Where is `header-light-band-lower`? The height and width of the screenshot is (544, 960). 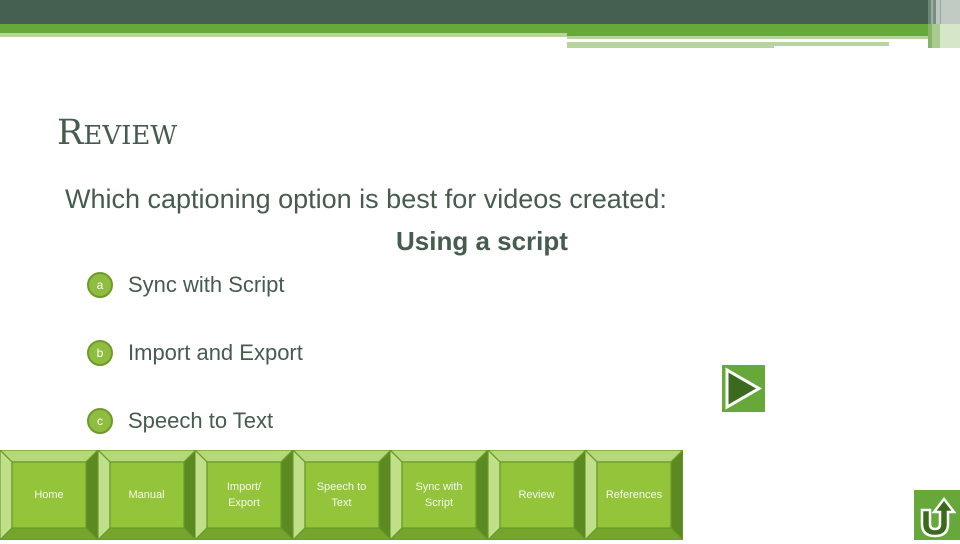
header-light-band-lower is located at coordinates (670, 45).